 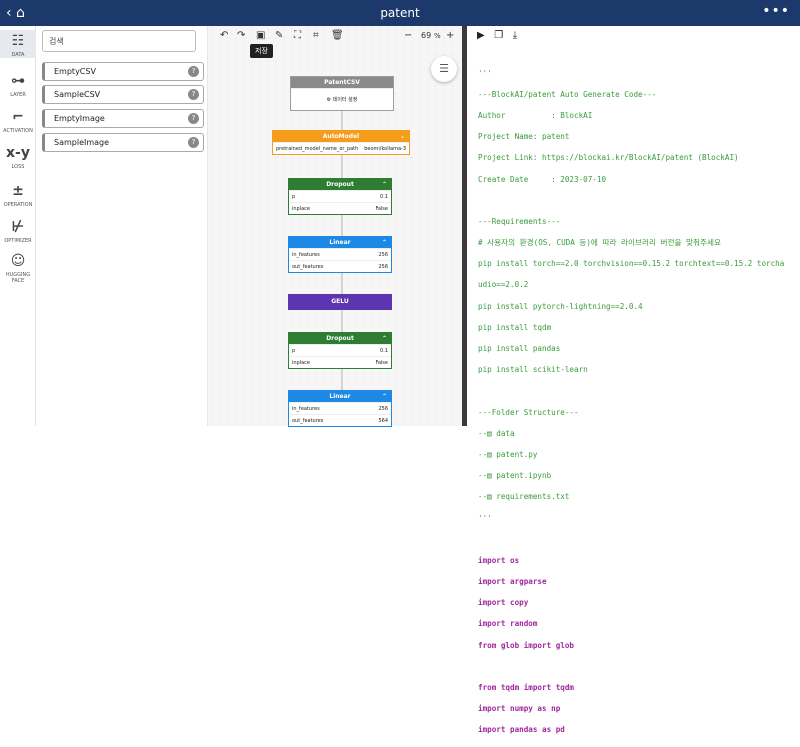 I want to click on edit-icon: ✎, so click(x=279, y=35).